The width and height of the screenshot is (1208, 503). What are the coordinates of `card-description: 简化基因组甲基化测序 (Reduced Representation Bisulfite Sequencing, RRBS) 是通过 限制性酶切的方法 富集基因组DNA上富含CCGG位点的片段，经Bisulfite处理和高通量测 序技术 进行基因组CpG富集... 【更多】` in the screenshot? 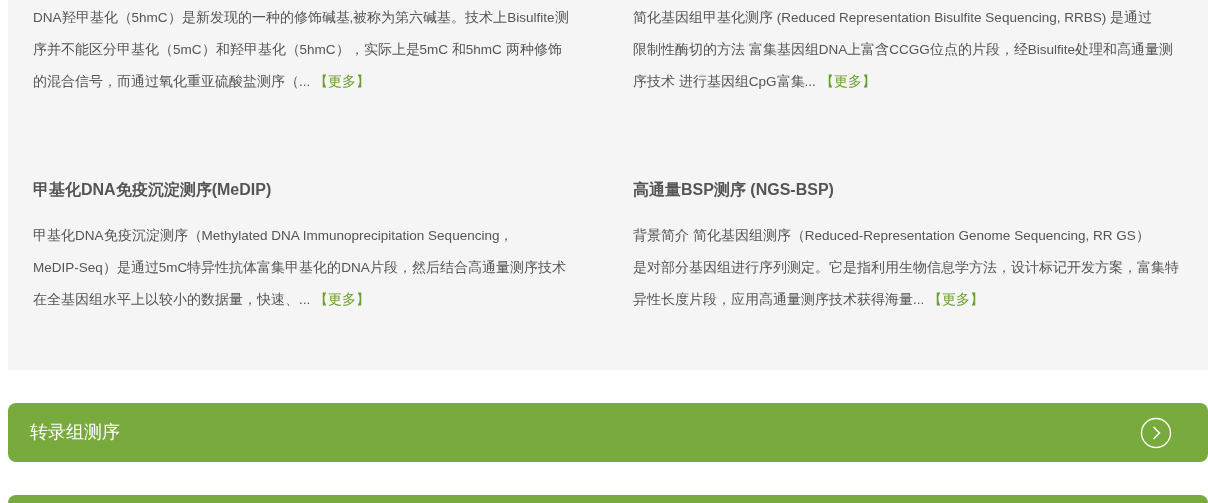 It's located at (903, 50).